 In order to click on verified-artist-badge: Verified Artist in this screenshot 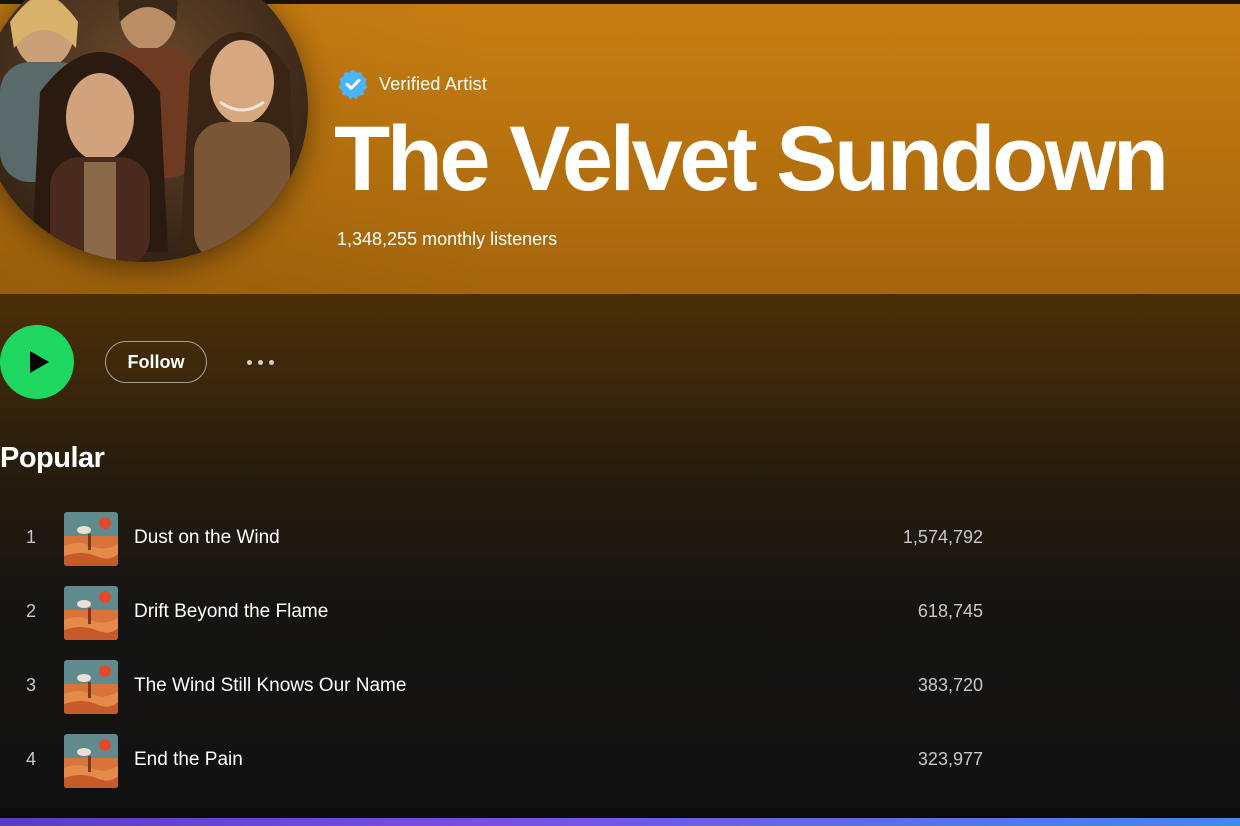, I will do `click(412, 84)`.